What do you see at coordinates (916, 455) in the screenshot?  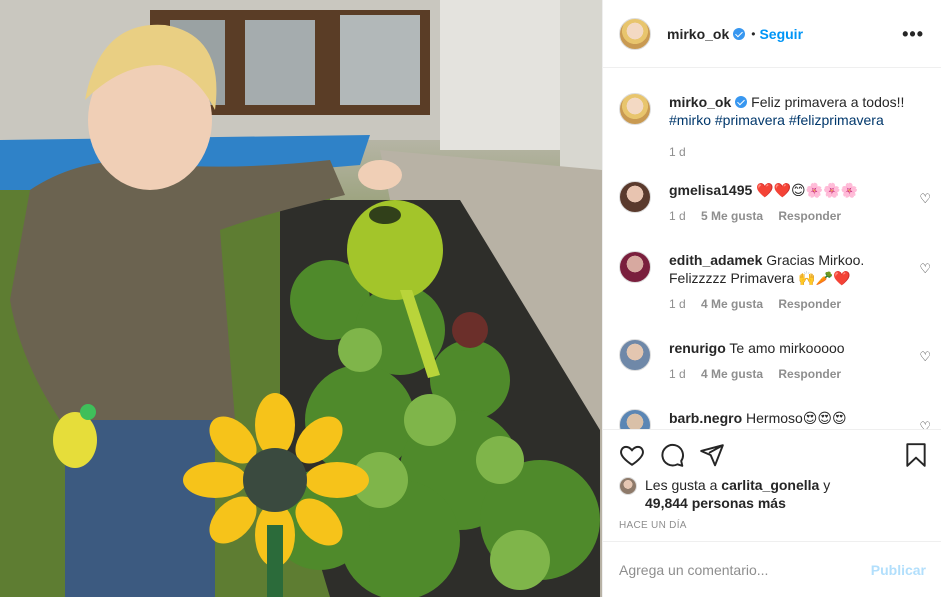 I see `bookmark-icon` at bounding box center [916, 455].